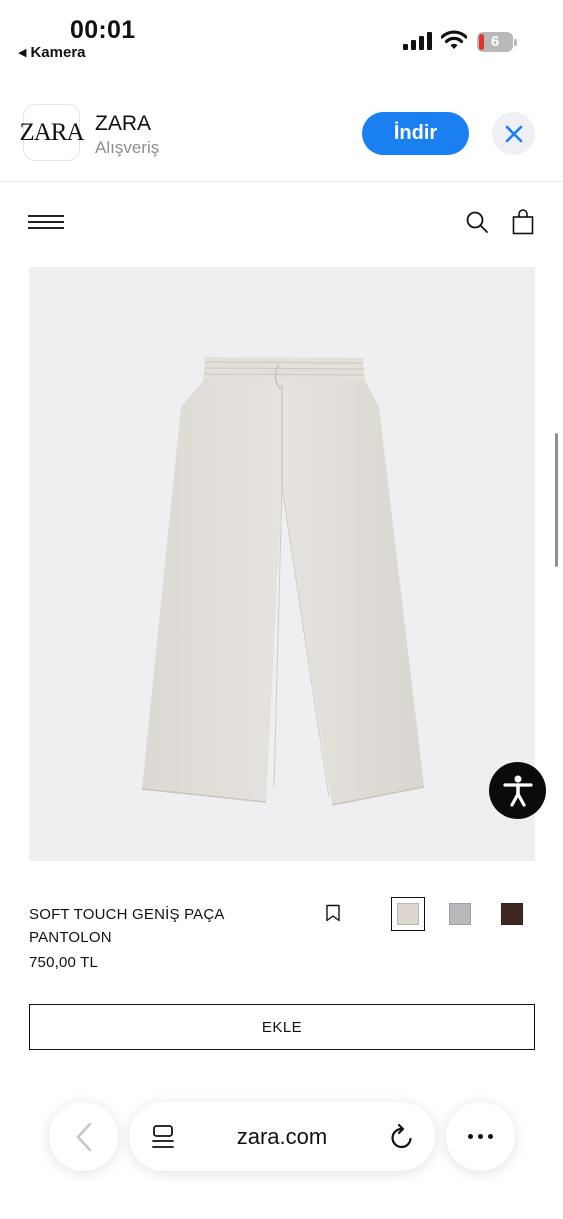  Describe the element at coordinates (333, 913) in the screenshot. I see `bookmark-icon` at that location.